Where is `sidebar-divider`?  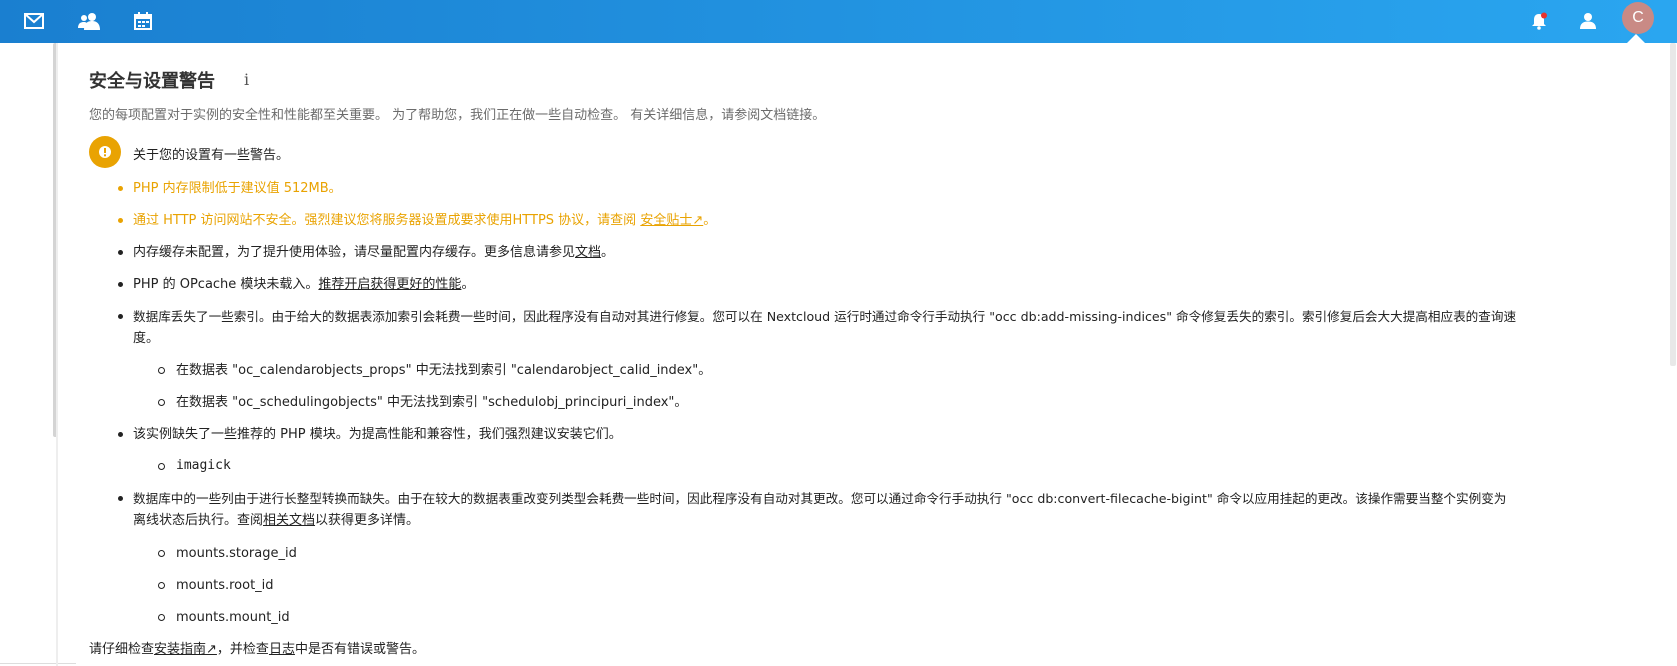 sidebar-divider is located at coordinates (38, 663).